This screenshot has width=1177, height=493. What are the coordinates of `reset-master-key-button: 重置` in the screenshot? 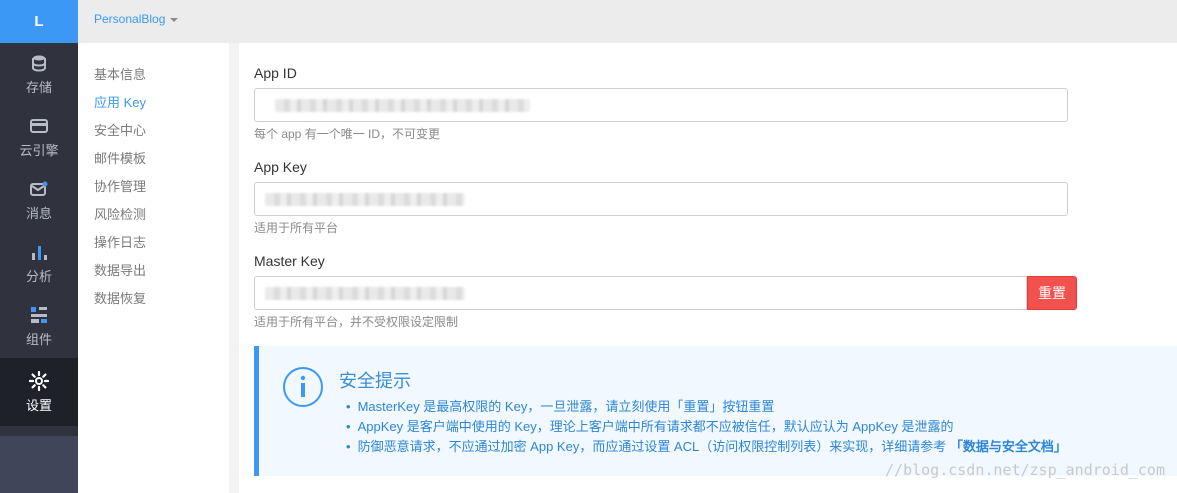 It's located at (1052, 293).